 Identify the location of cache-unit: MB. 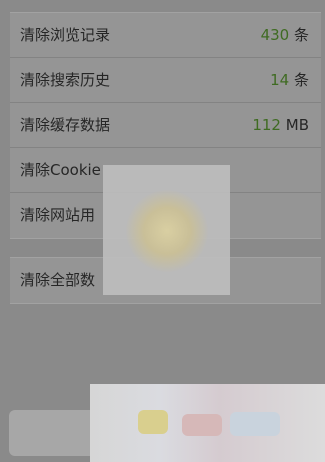
(297, 125).